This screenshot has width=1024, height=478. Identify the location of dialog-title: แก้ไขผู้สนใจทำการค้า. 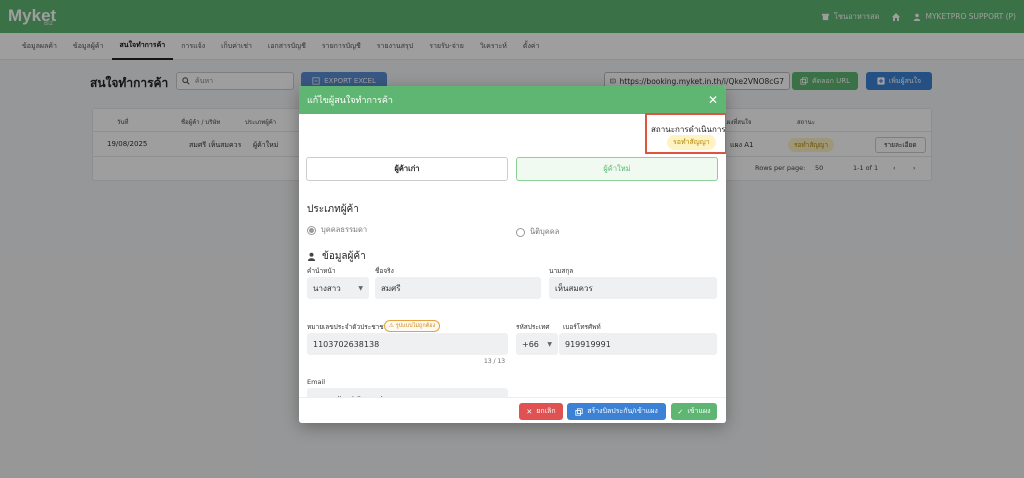
(350, 101).